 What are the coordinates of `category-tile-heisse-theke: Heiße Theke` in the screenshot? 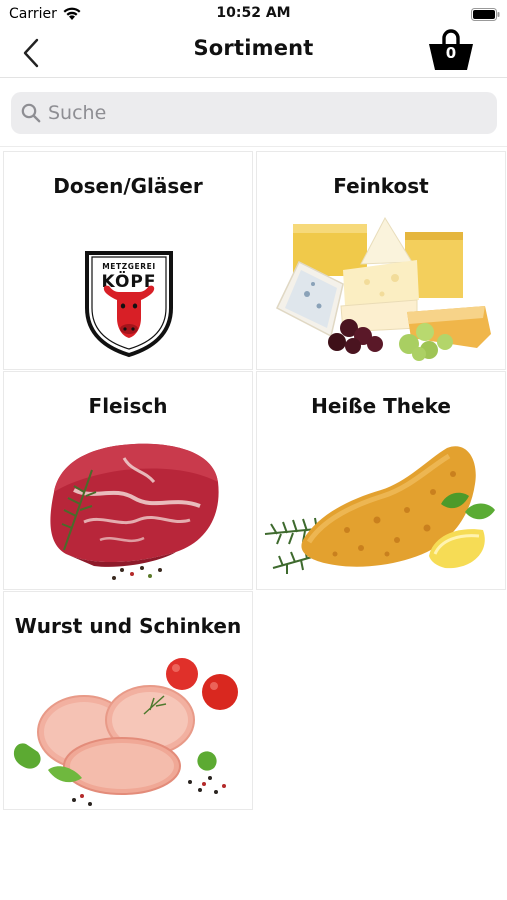 It's located at (381, 480).